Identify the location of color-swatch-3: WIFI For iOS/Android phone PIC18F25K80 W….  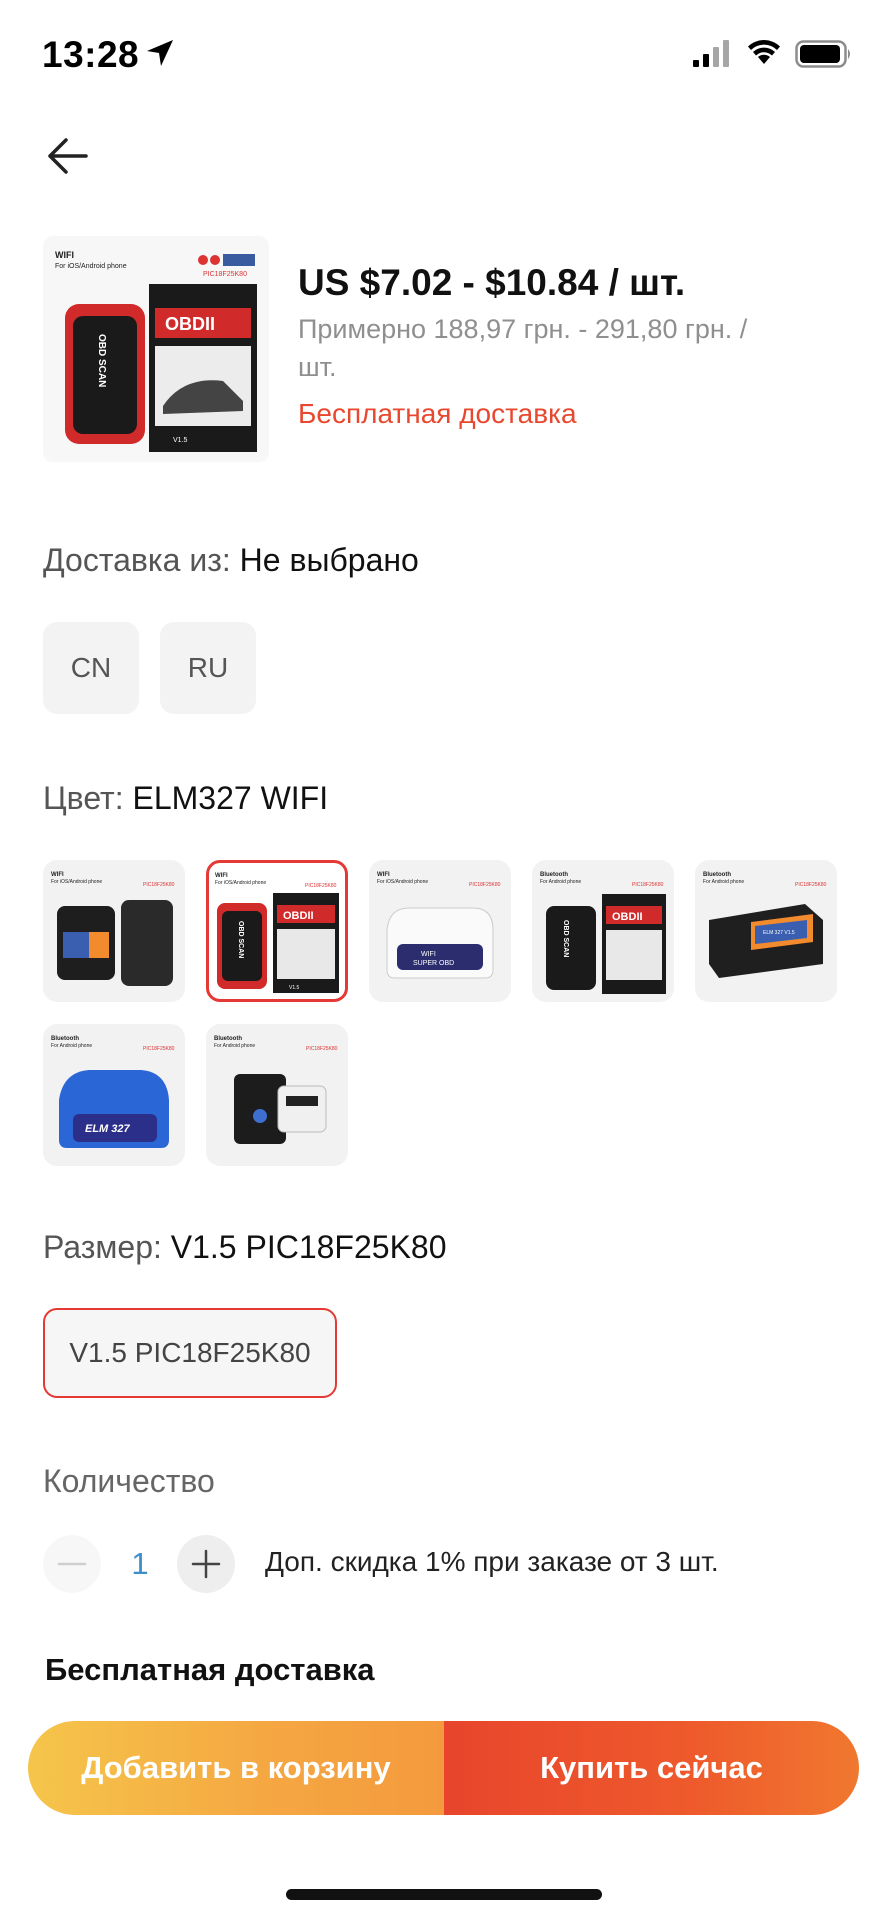
(440, 931).